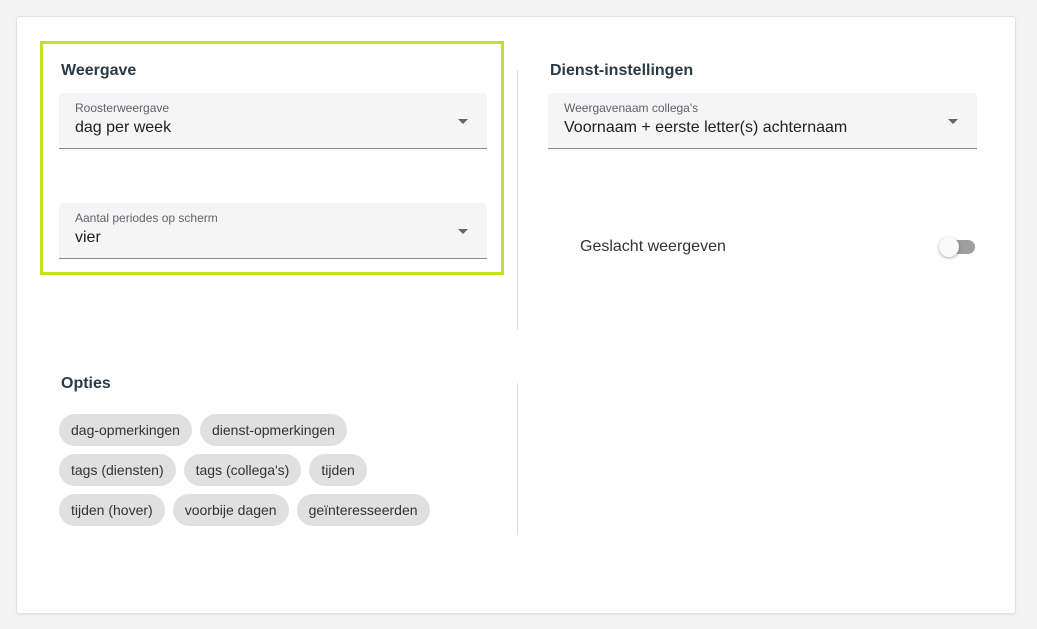 This screenshot has height=629, width=1037. I want to click on roosterweergave-select: Roosterweergave dag per week, so click(273, 121).